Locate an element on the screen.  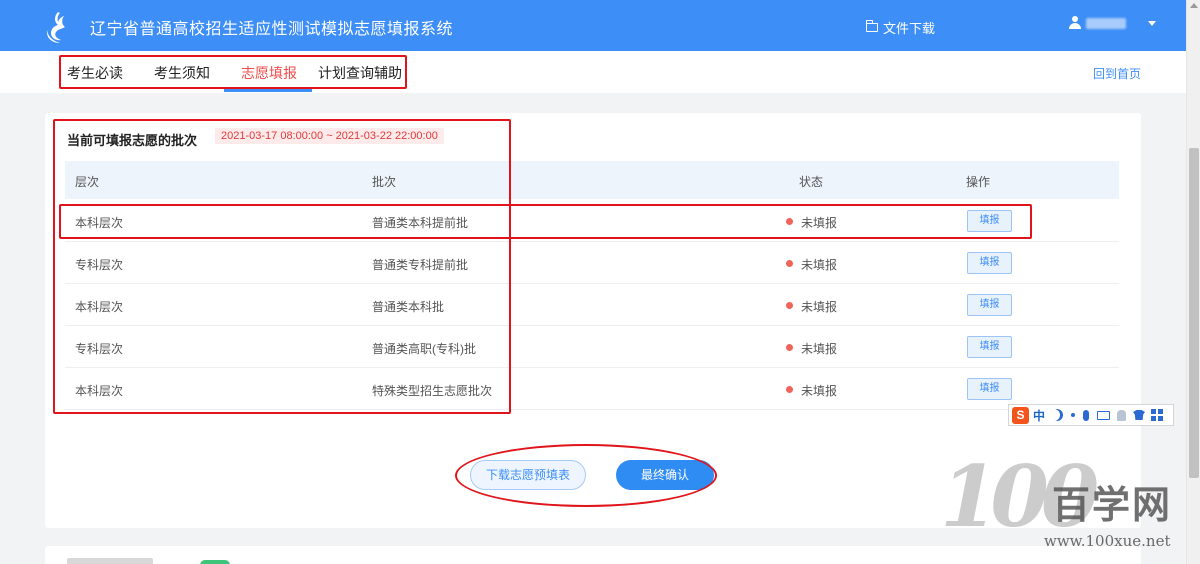
toolbox-grid-icon is located at coordinates (1157, 415).